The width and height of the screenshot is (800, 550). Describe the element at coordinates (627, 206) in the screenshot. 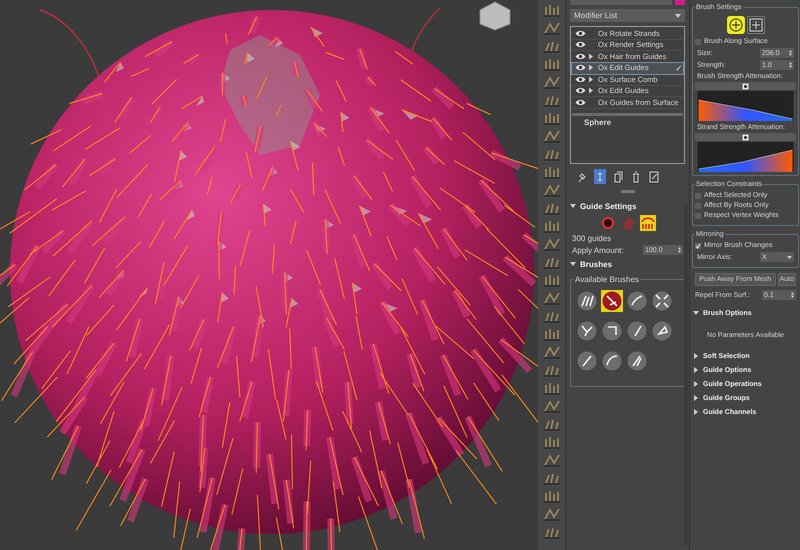

I see `rollout-header: Guide Settings` at that location.